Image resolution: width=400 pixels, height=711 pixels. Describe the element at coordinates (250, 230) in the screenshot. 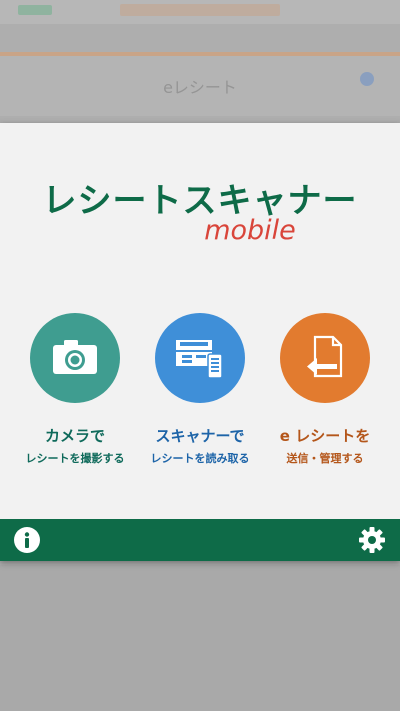

I see `app-subtitle: mobile` at that location.